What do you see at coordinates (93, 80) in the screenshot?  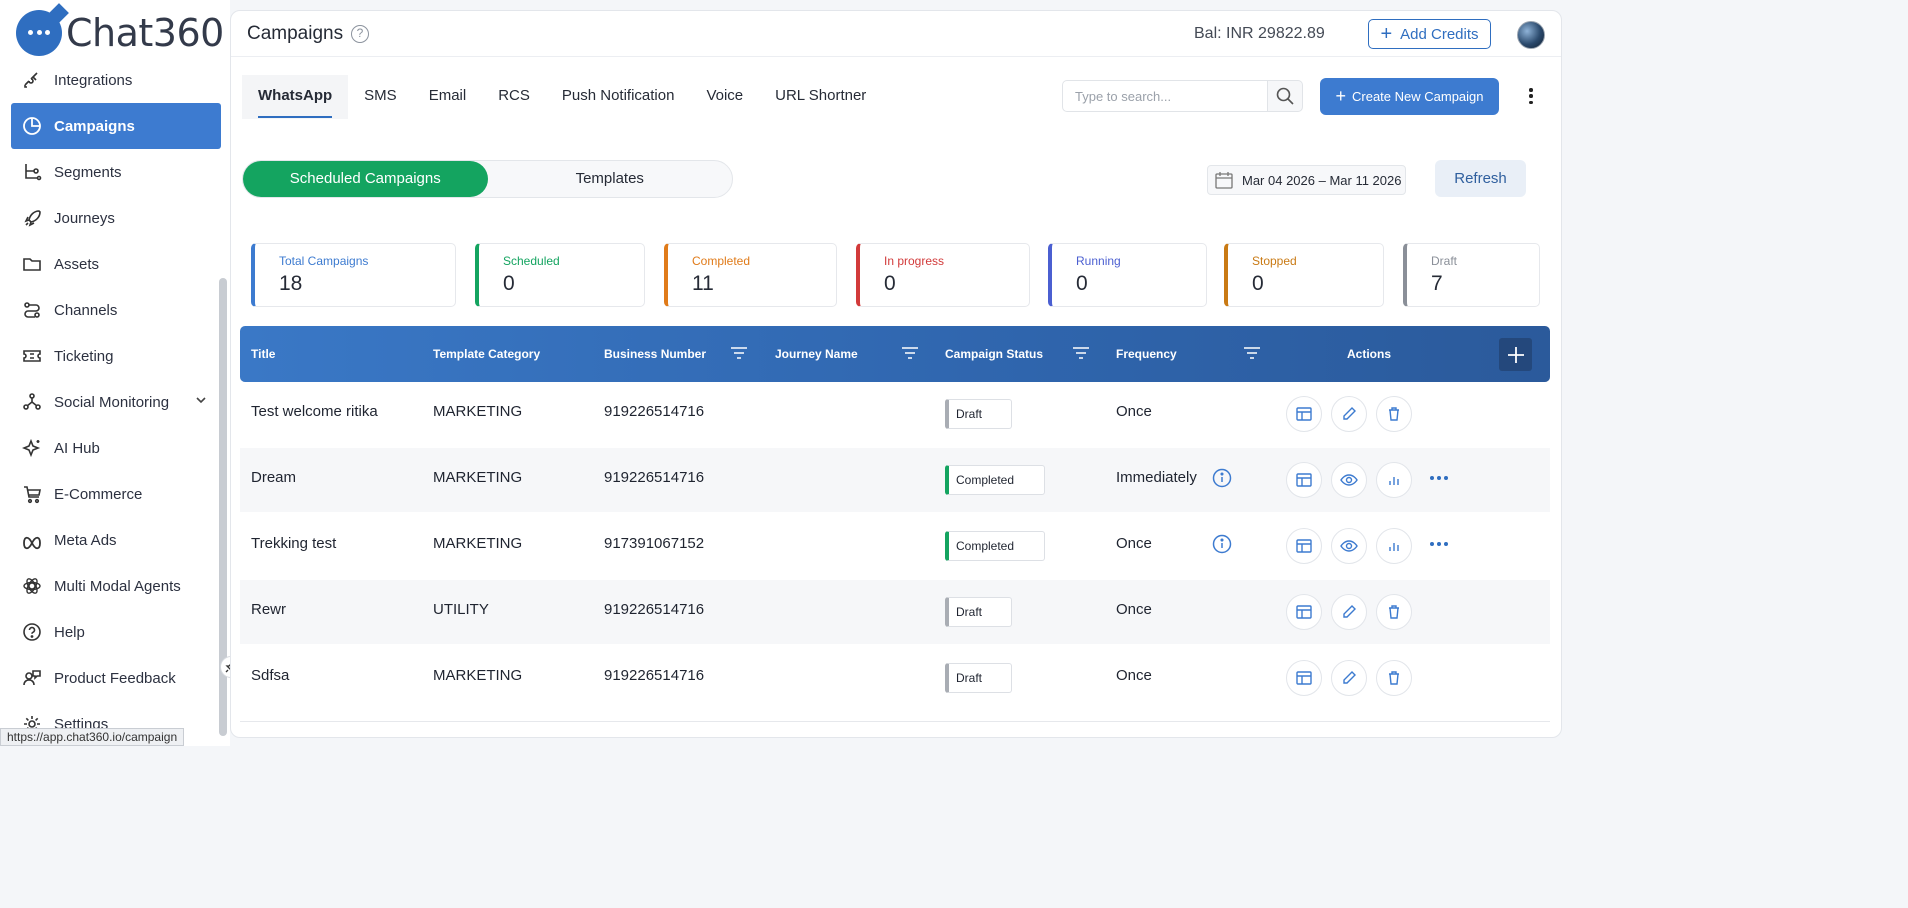 I see `sidebar-item-label: Integrations` at bounding box center [93, 80].